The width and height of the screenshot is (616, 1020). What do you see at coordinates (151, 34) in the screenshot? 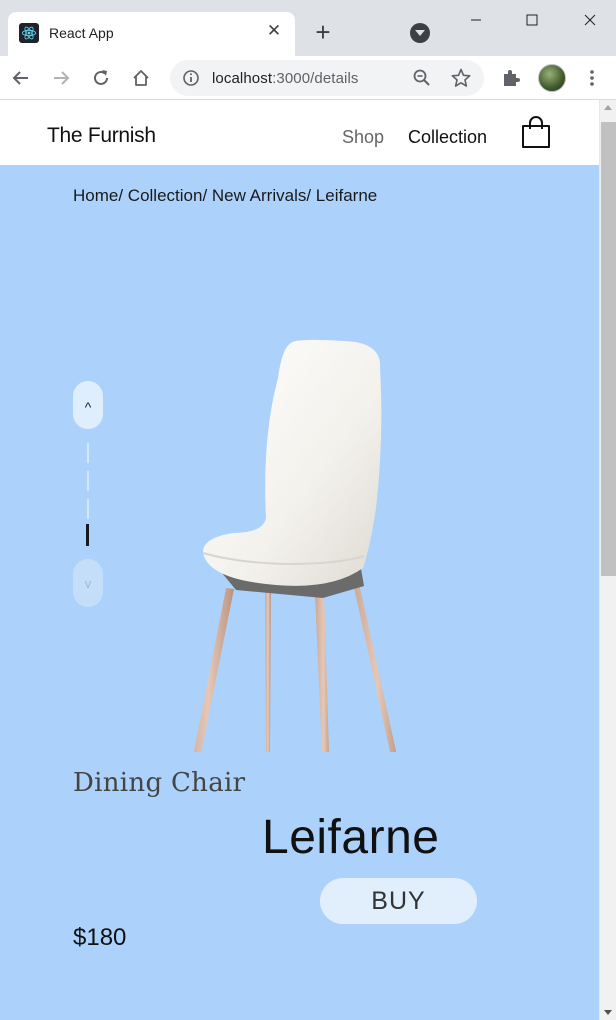
I see `browser-tab: React App ✕` at bounding box center [151, 34].